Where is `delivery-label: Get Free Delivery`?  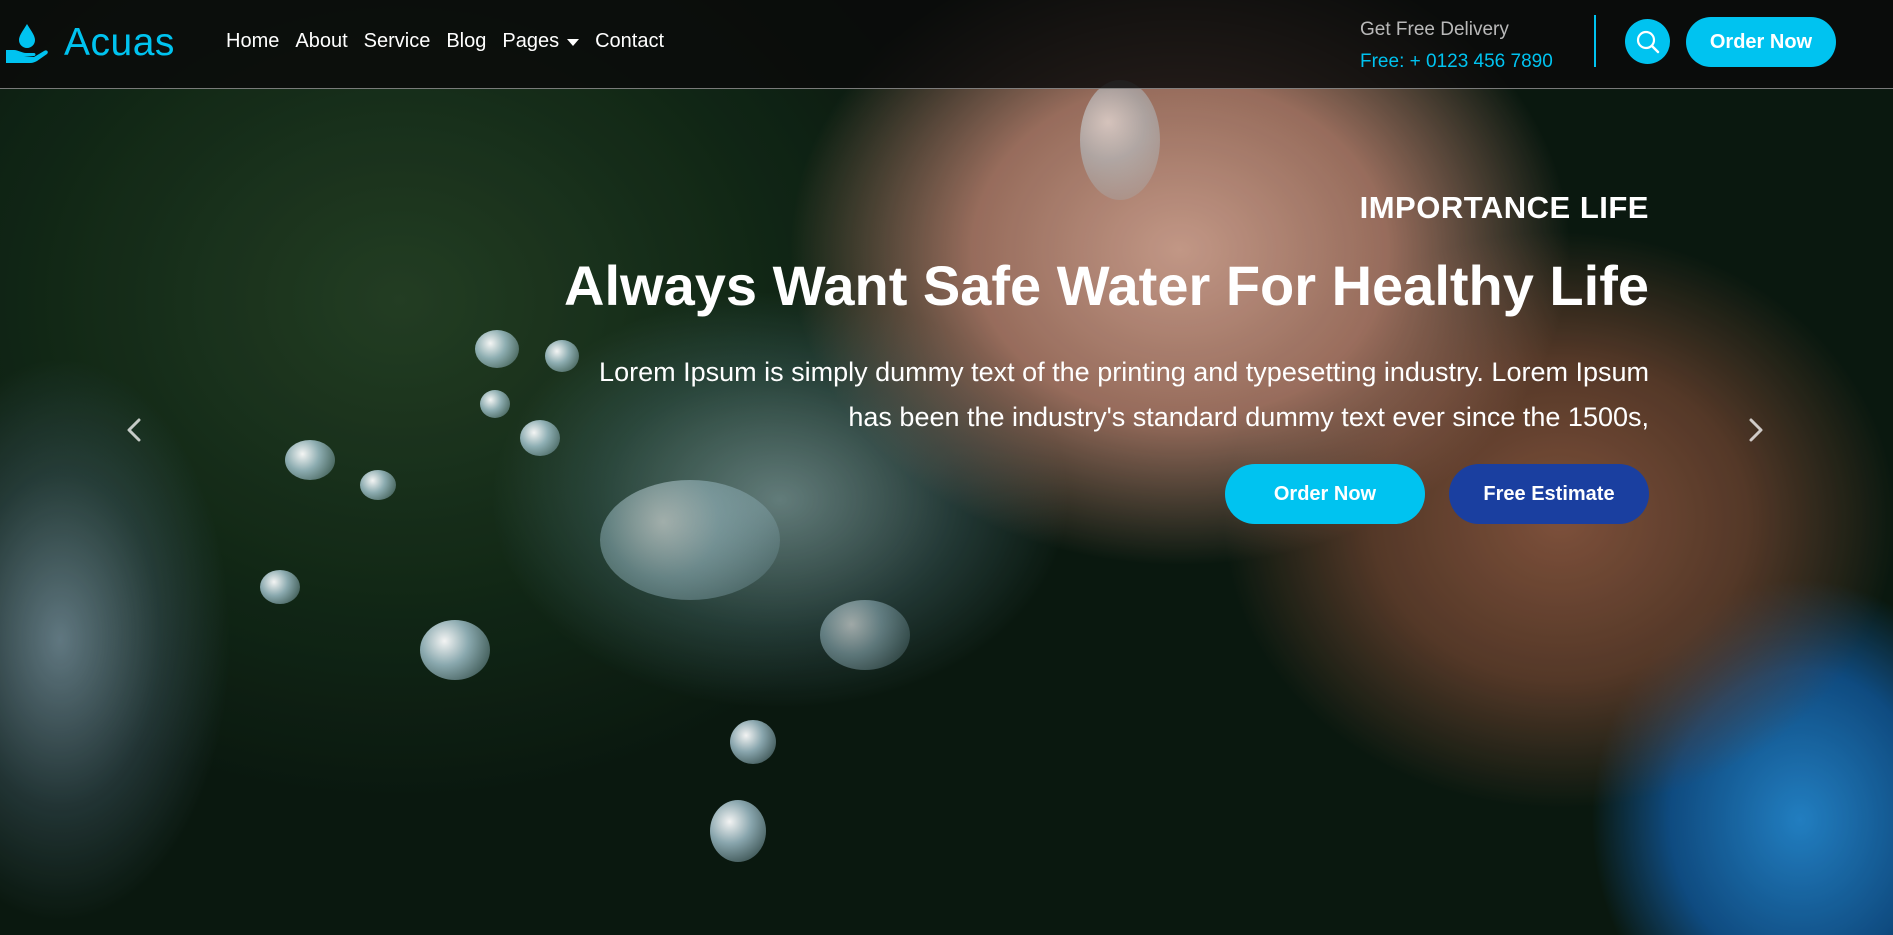 delivery-label: Get Free Delivery is located at coordinates (1434, 29).